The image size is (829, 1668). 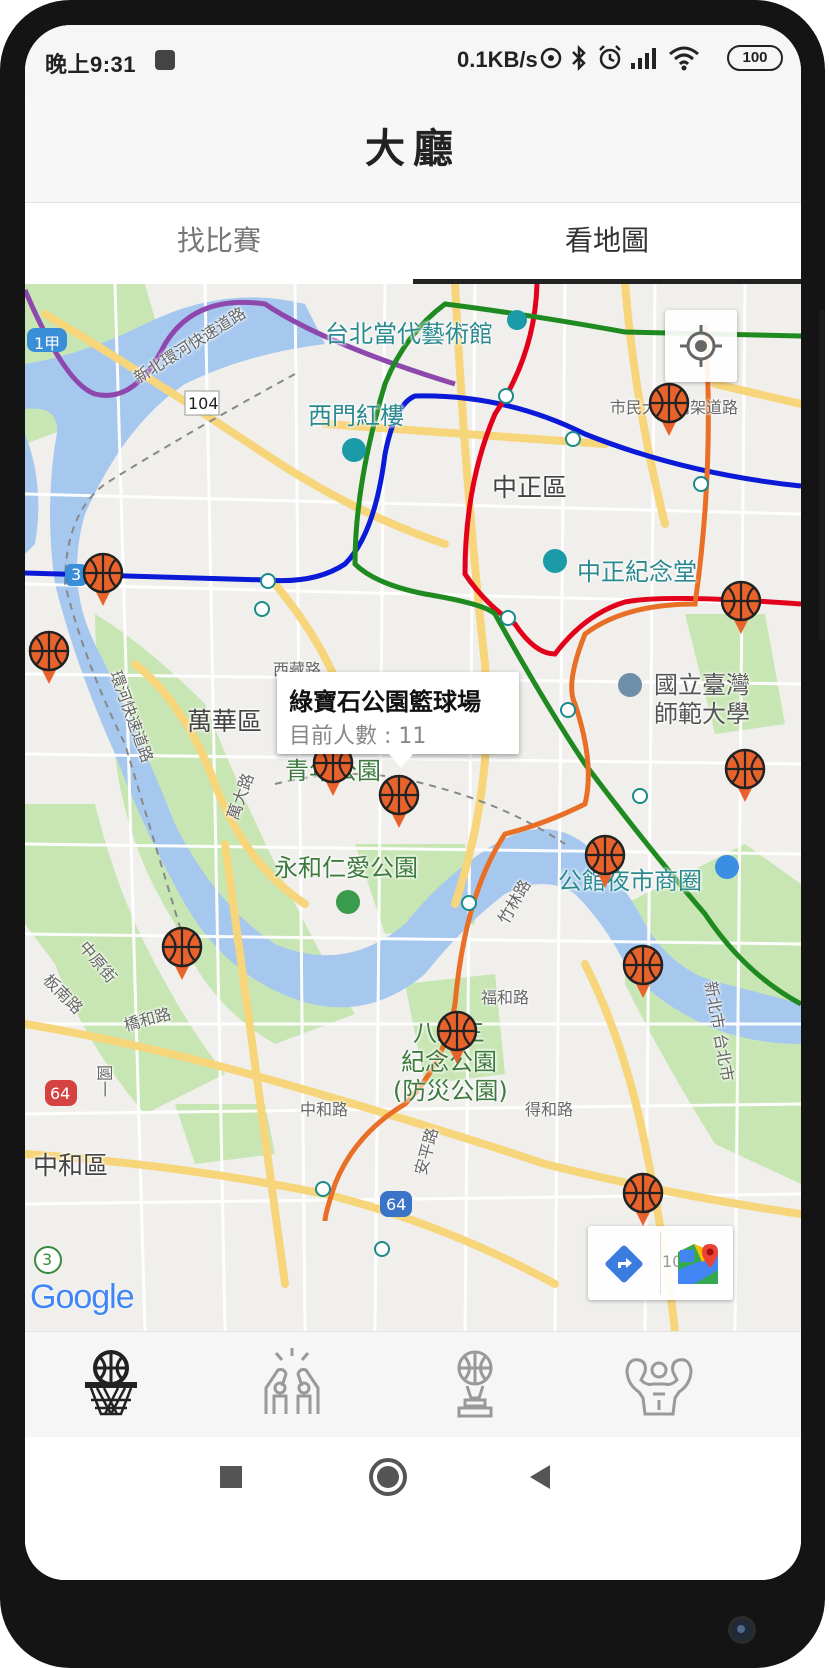 I want to click on court-player-count: 目前人數 : 11, so click(x=358, y=736).